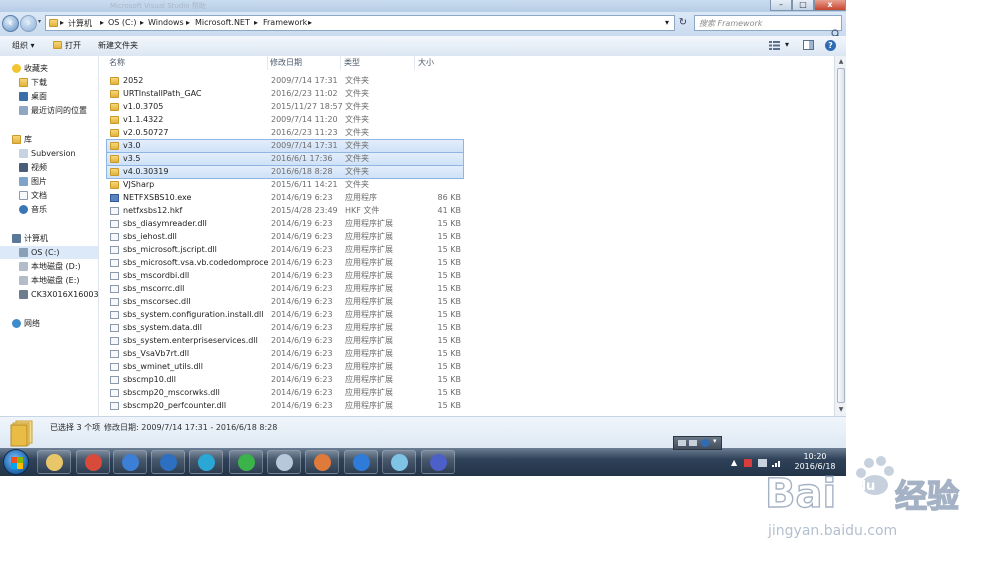 This screenshot has height=561, width=1000. What do you see at coordinates (441, 63) in the screenshot?
I see `column-size: 大小` at bounding box center [441, 63].